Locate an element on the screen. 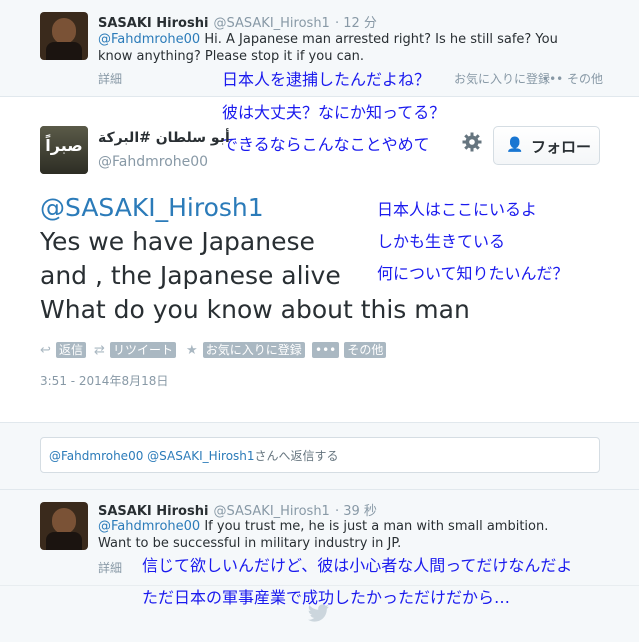 This screenshot has width=639, height=642. favorite-label: お気に入りに登録 is located at coordinates (253, 350).